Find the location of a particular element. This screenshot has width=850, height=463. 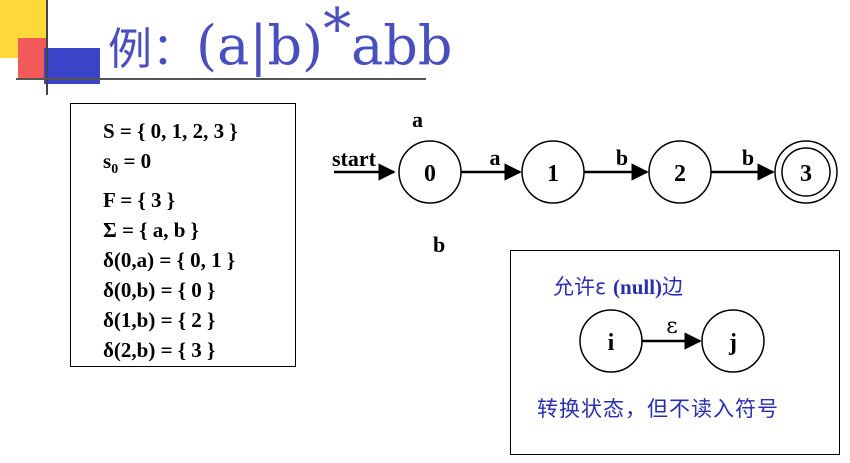

state-label: 0 is located at coordinates (430, 174).